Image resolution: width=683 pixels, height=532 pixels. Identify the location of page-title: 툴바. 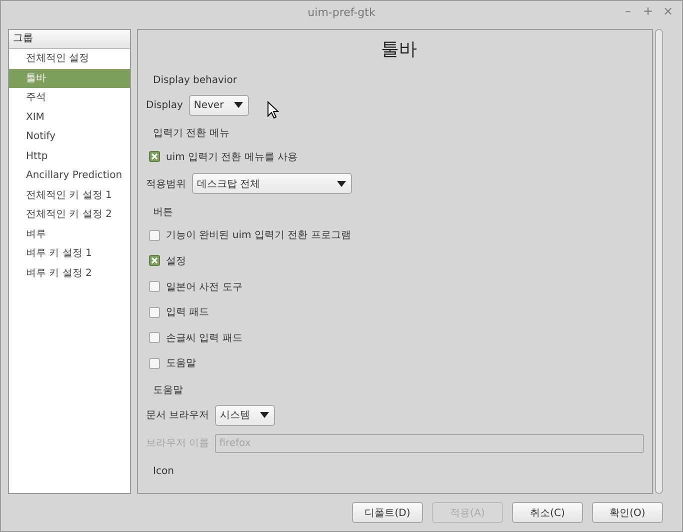
(399, 50).